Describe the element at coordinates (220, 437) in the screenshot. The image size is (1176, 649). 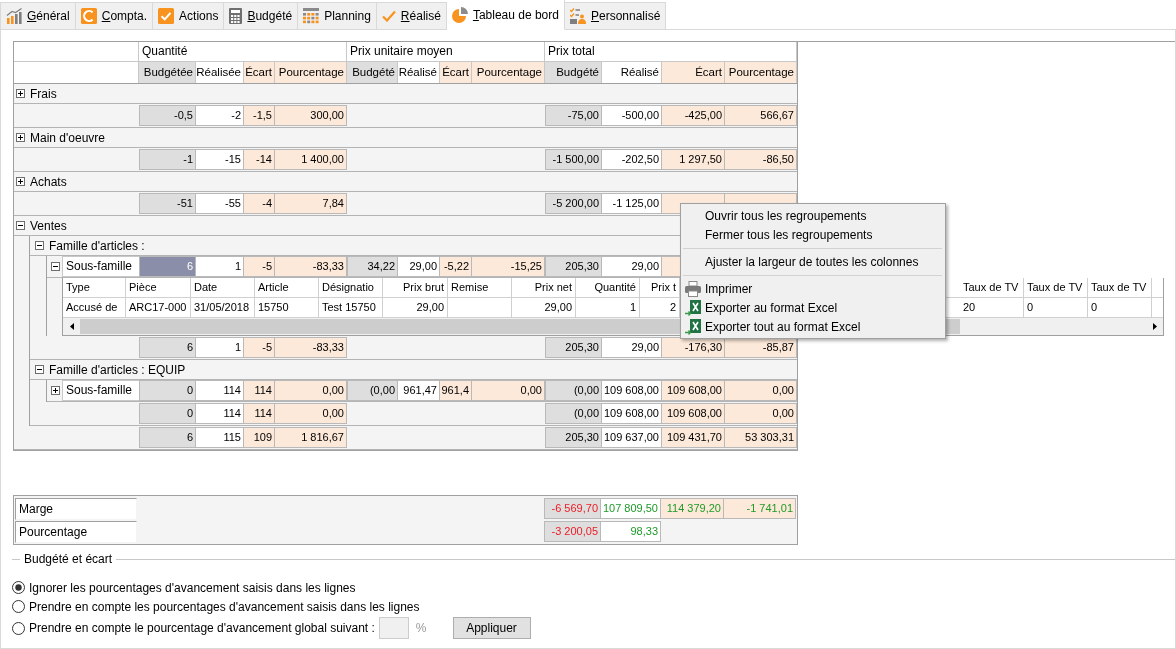
I see `table-cell: 115` at that location.